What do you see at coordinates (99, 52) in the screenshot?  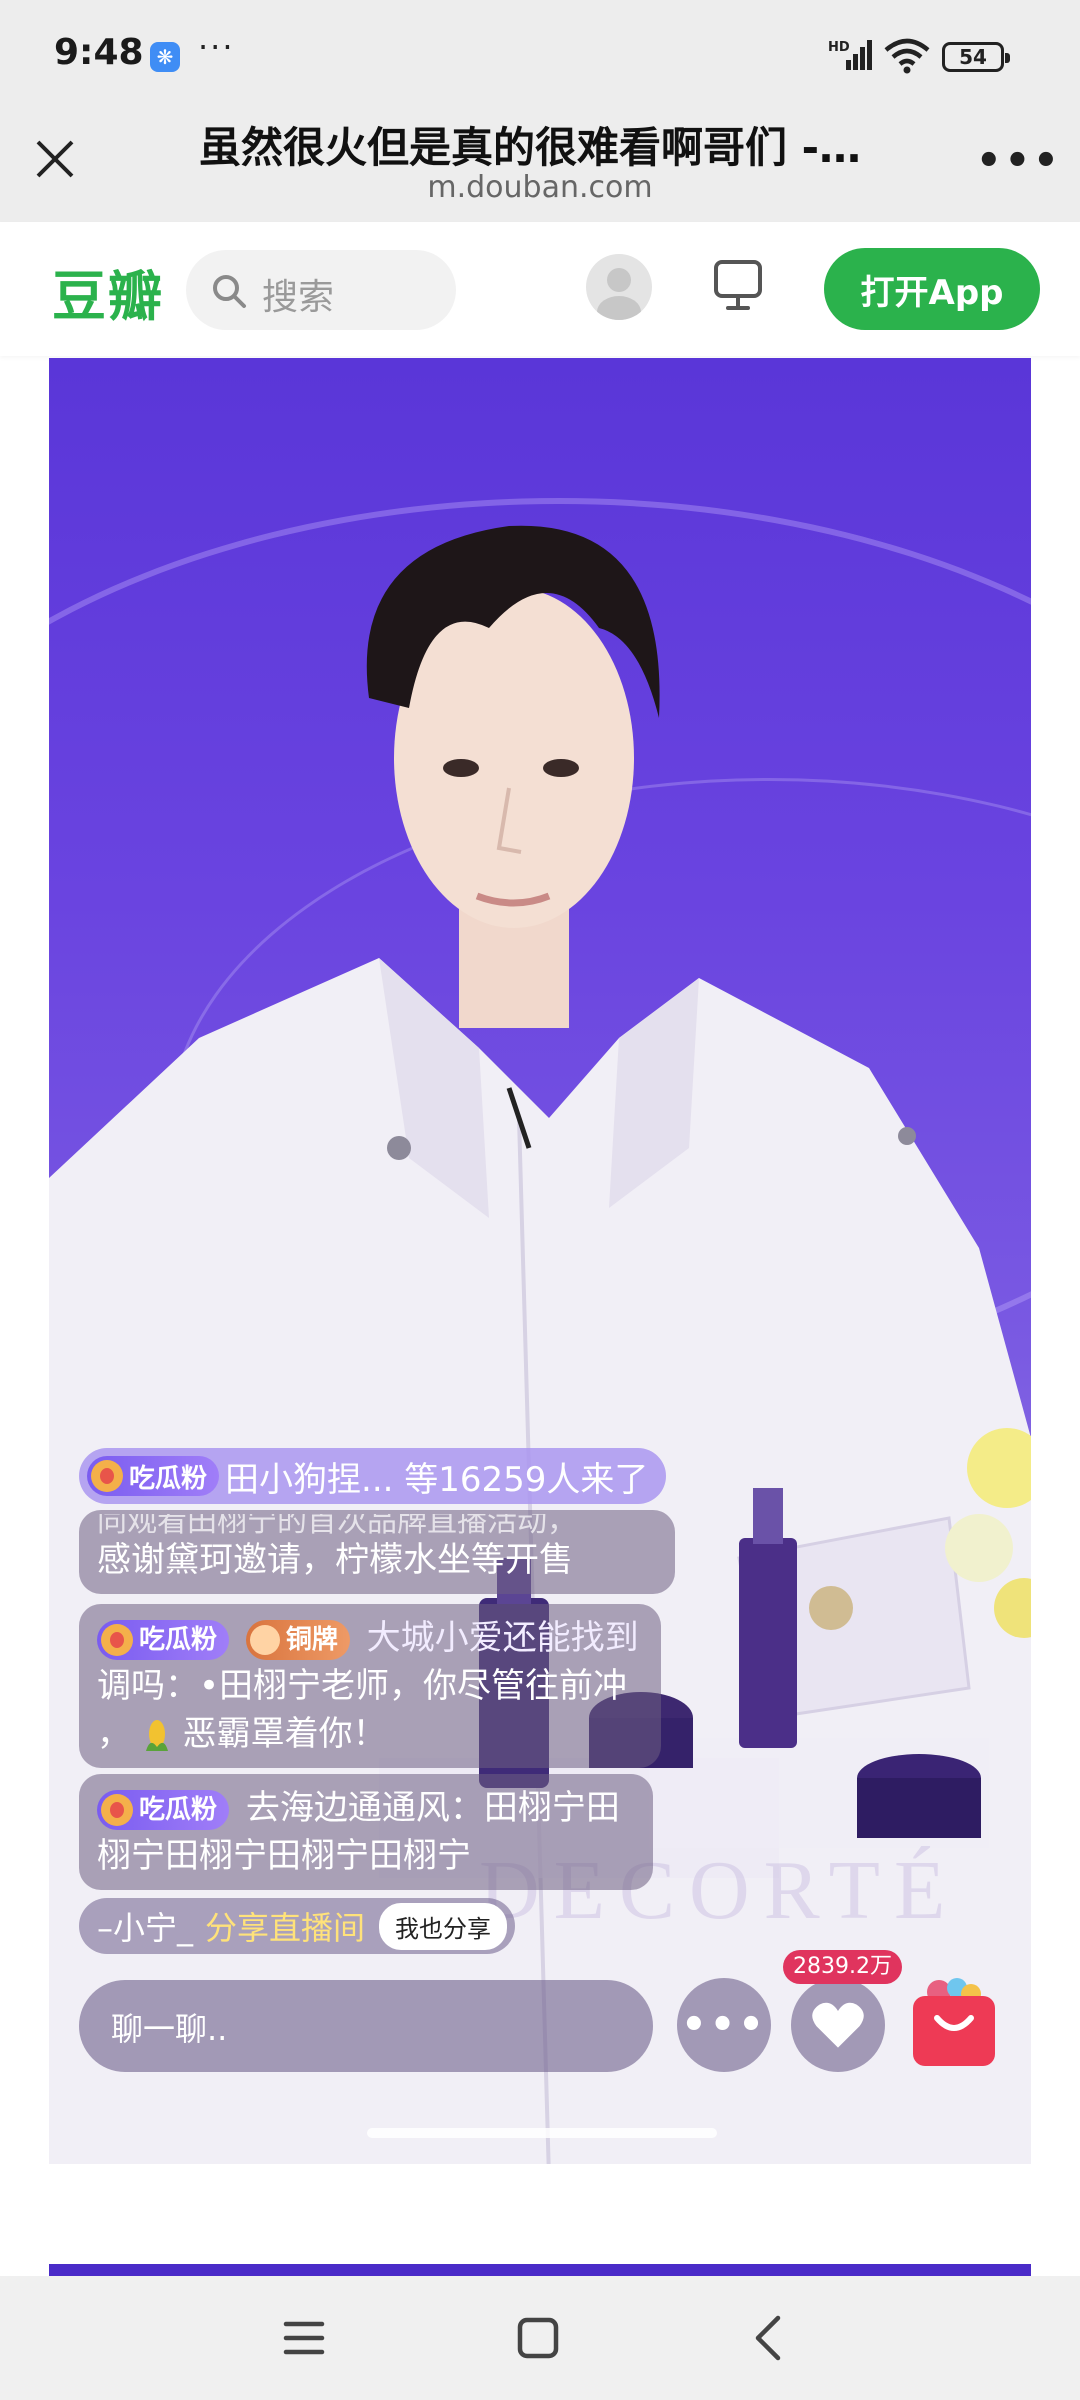 I see `status-time: 9:48` at bounding box center [99, 52].